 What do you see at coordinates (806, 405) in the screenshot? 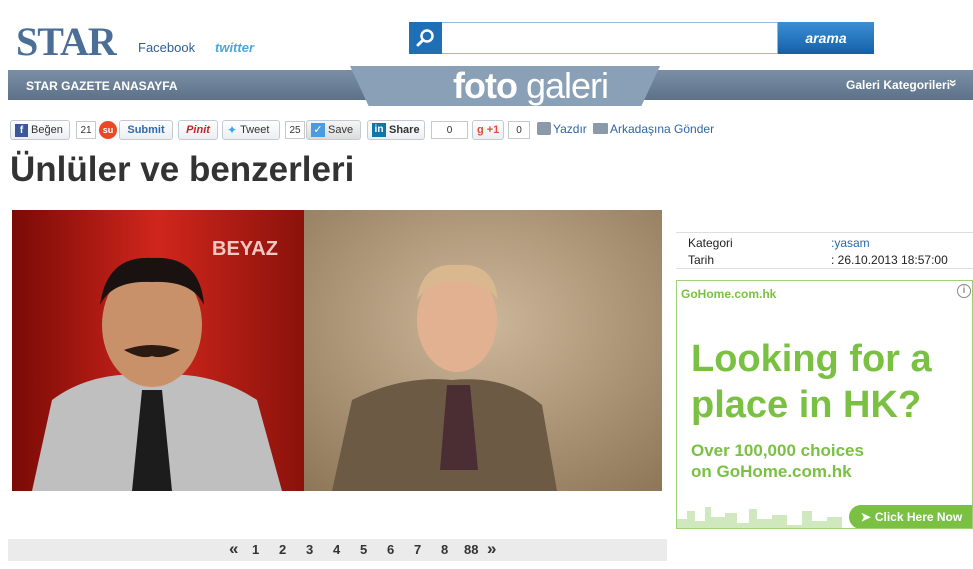
I see `ad-headline-line2: place in HK?` at bounding box center [806, 405].